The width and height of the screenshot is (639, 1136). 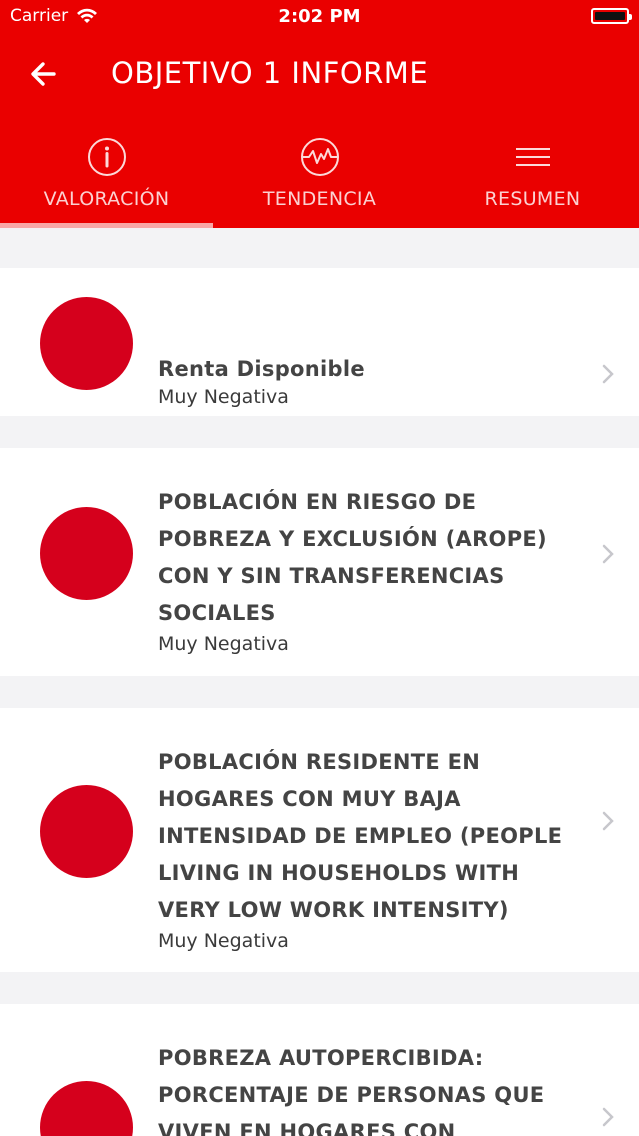 I want to click on tab-tendencia: TENDENCIA, so click(x=319, y=179).